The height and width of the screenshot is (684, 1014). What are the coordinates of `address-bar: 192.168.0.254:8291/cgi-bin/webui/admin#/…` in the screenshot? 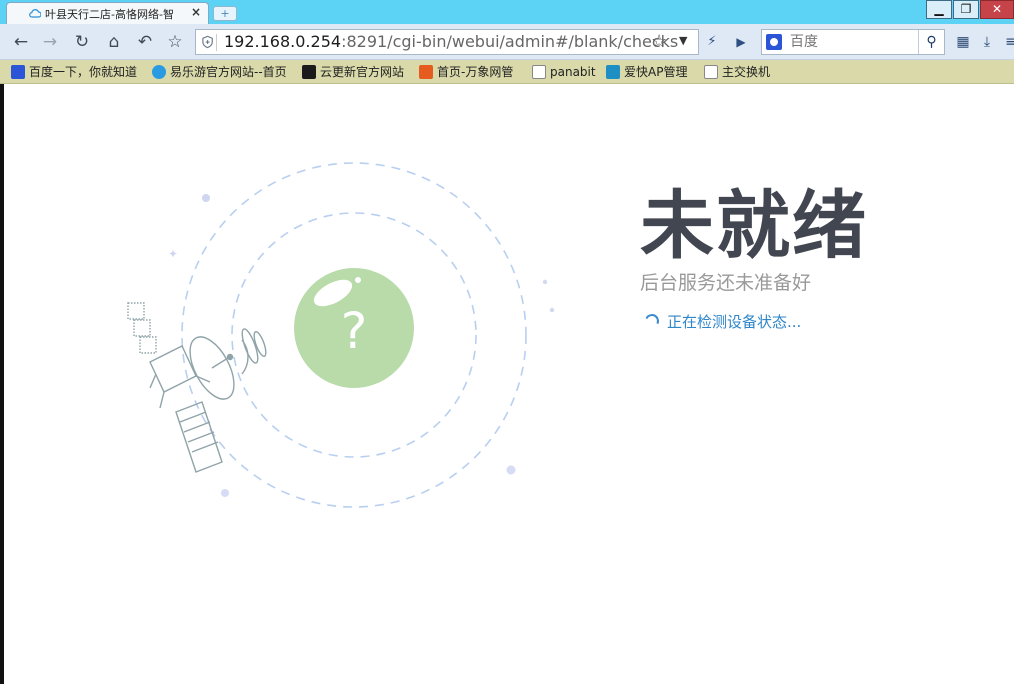 It's located at (447, 42).